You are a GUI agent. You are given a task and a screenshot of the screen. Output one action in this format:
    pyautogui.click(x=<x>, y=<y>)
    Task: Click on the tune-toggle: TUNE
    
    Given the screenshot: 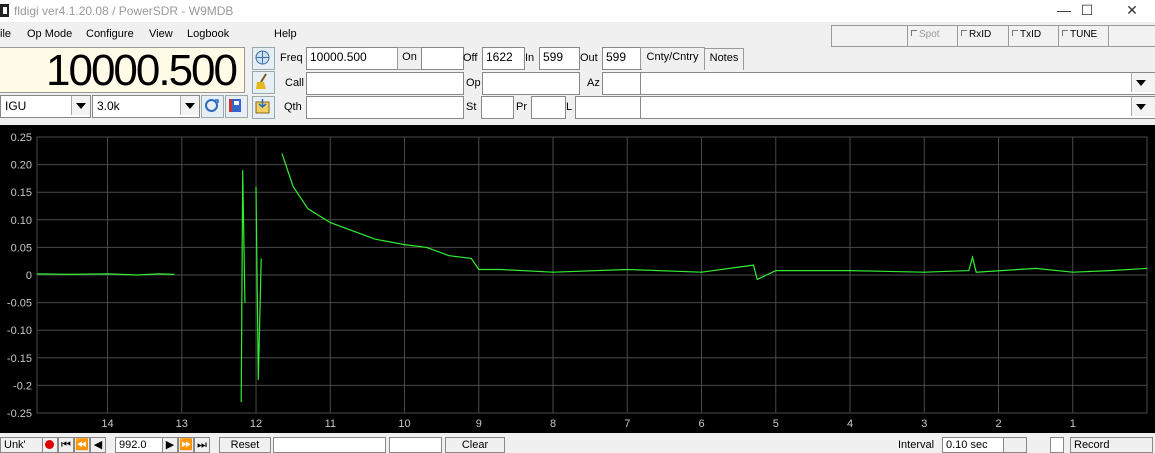 What is the action you would take?
    pyautogui.click(x=1085, y=36)
    